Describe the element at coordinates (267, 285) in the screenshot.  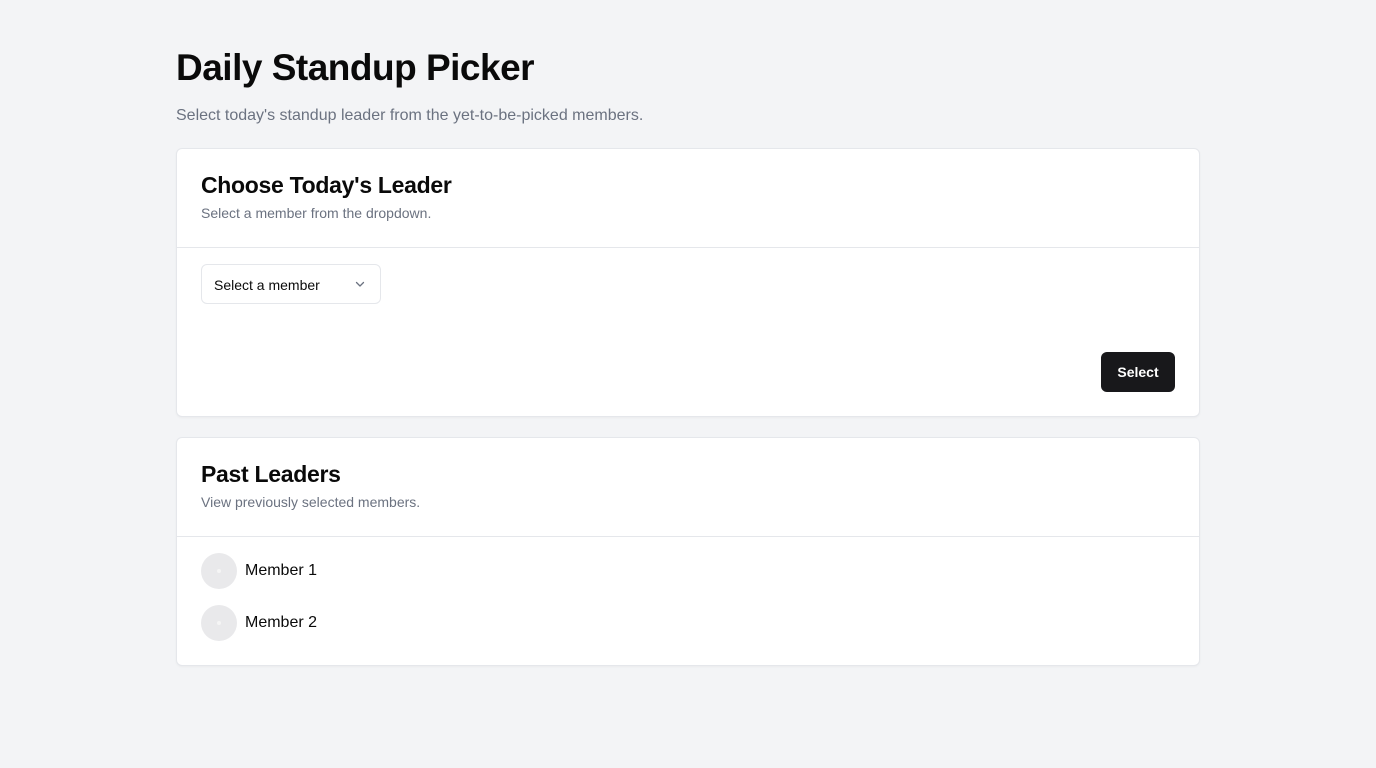
I see `select-value: Select a member` at that location.